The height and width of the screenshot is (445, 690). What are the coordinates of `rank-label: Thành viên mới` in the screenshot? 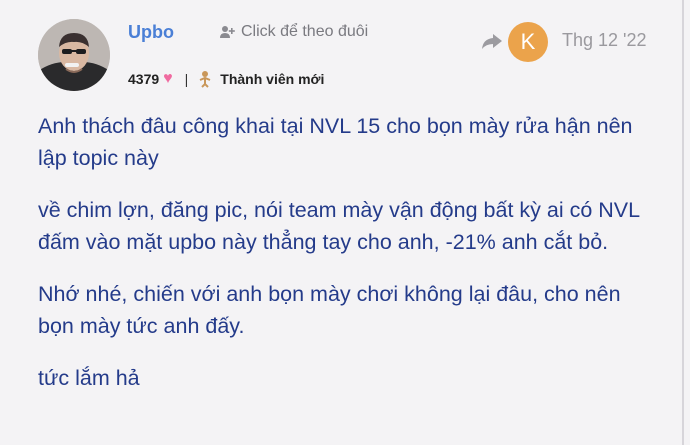 It's located at (272, 79).